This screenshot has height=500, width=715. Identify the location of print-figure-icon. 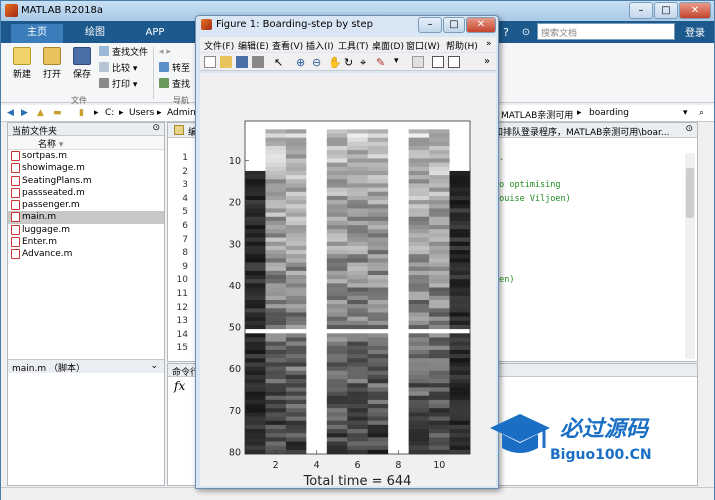
(258, 62).